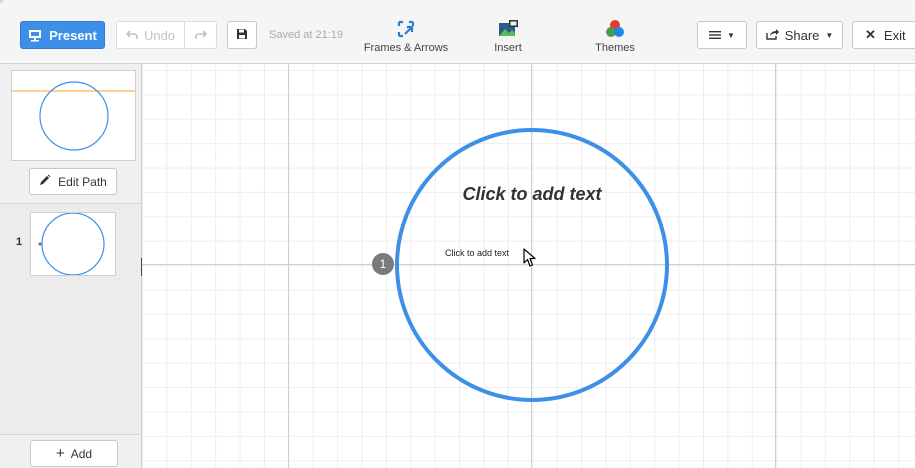 The height and width of the screenshot is (468, 915). What do you see at coordinates (73, 35) in the screenshot?
I see `present-label: Present` at bounding box center [73, 35].